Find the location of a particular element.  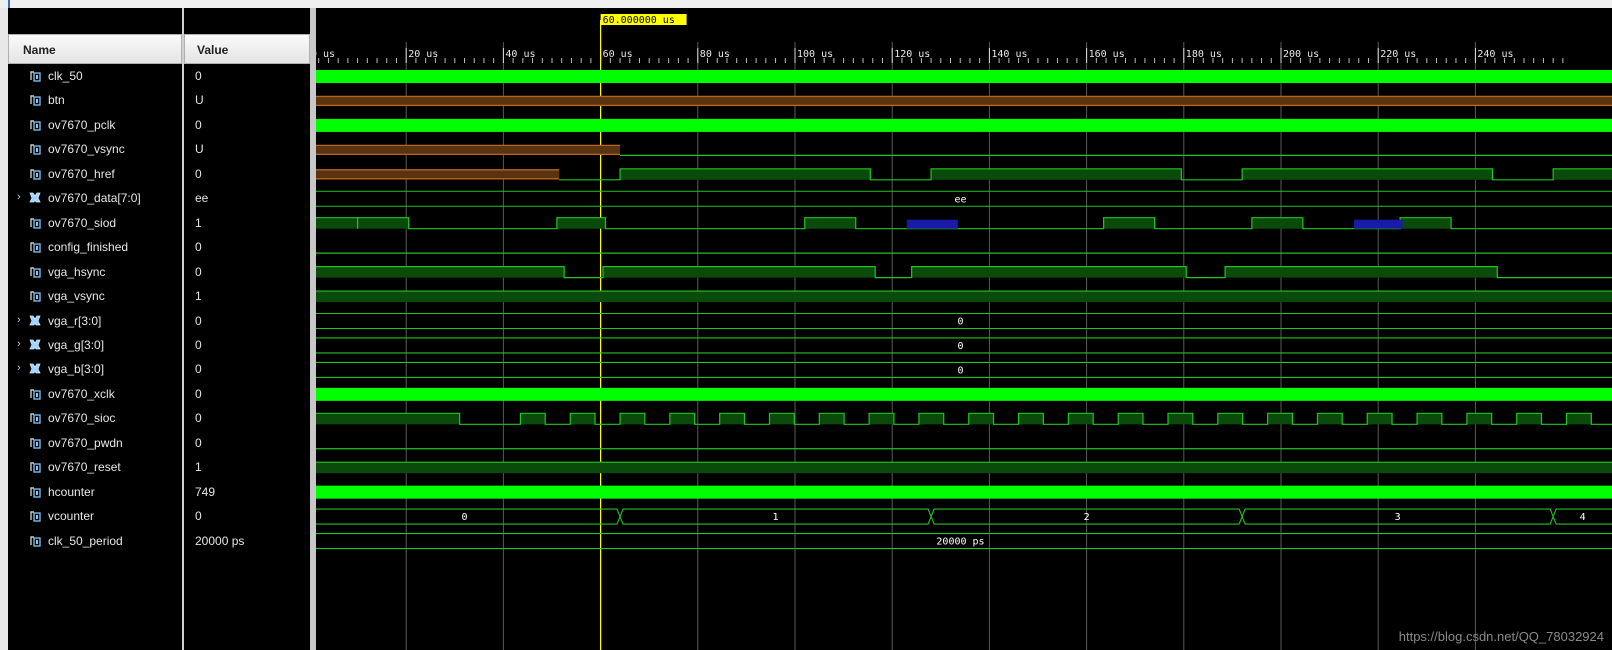

value-row-ov7670-sioc: 0 is located at coordinates (247, 418).